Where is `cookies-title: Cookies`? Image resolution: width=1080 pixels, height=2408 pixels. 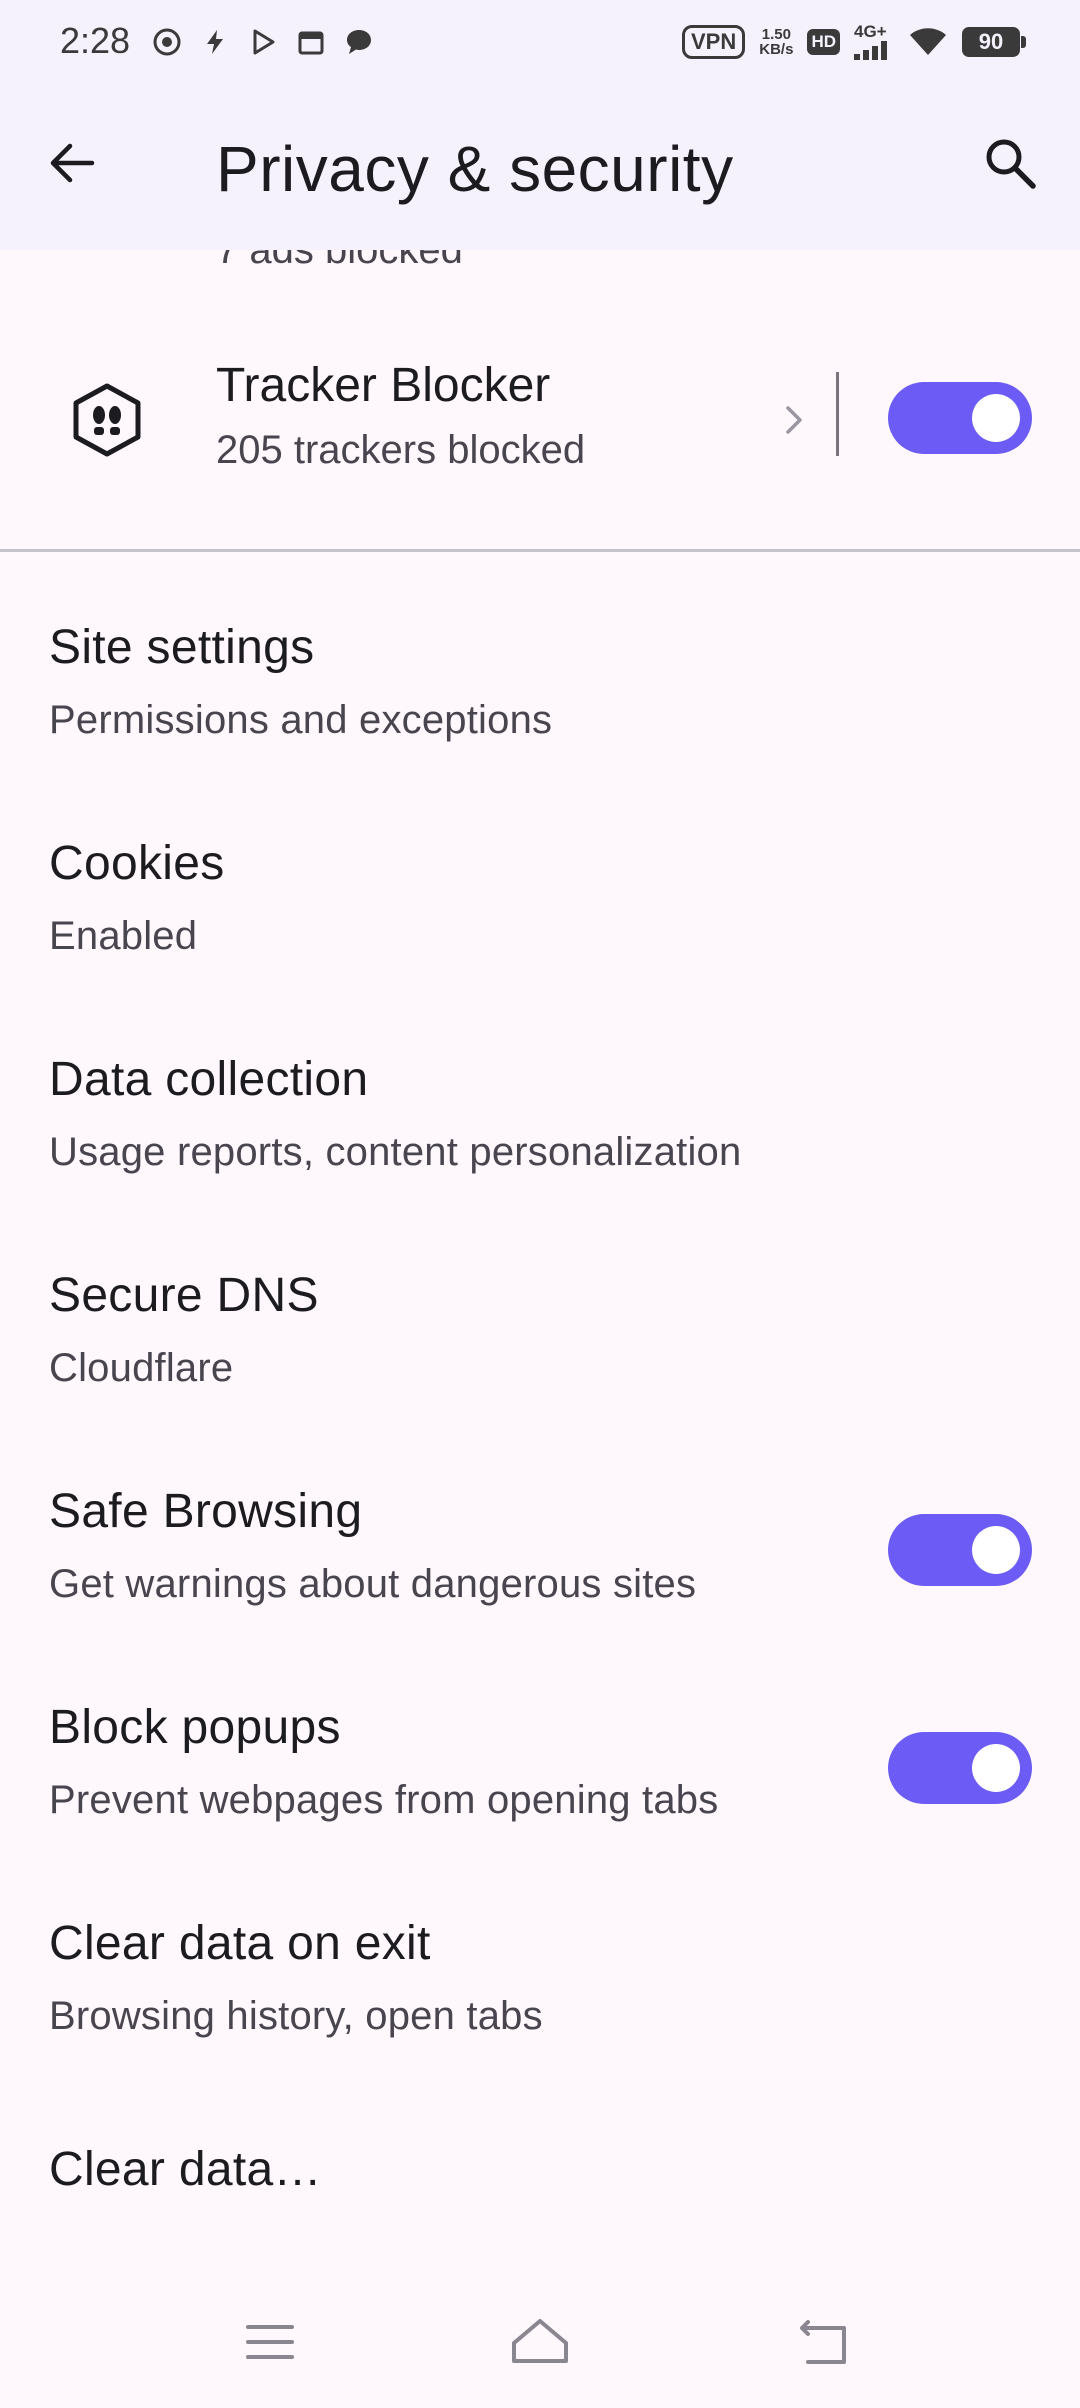
cookies-title: Cookies is located at coordinates (137, 863).